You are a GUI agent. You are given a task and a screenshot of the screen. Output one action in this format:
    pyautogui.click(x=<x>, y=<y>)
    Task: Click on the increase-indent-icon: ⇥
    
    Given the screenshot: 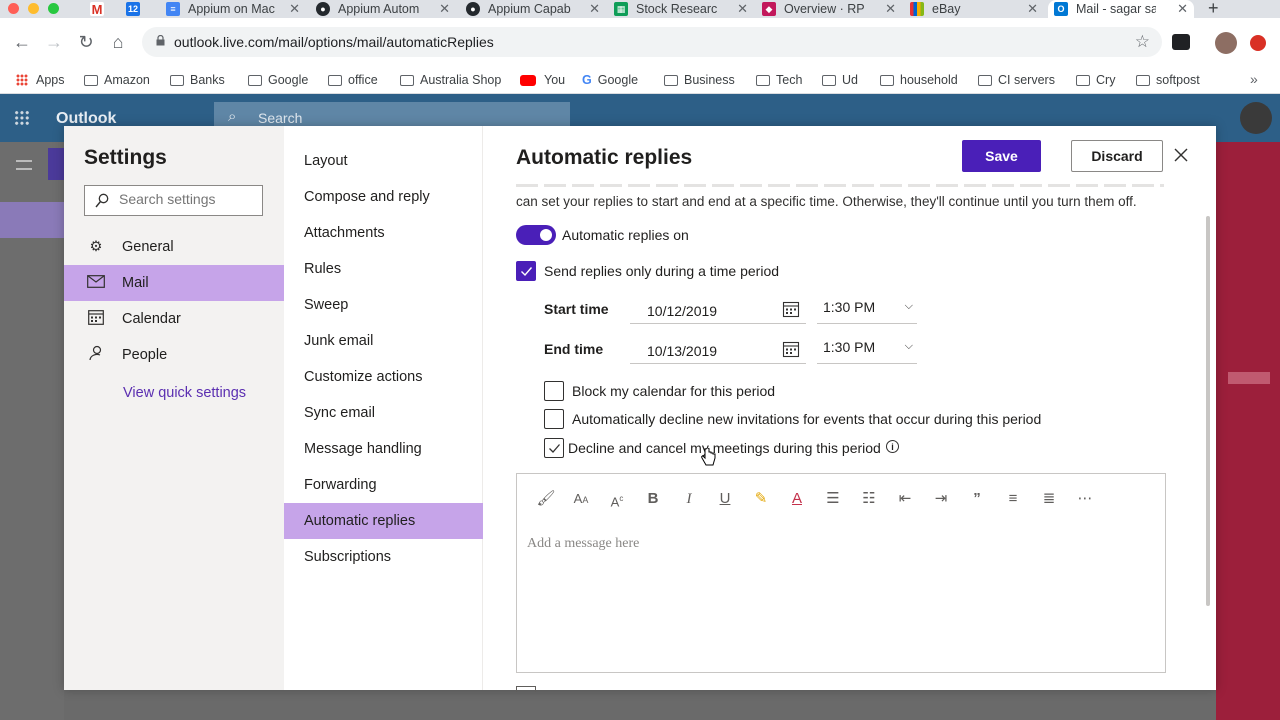 What is the action you would take?
    pyautogui.click(x=941, y=499)
    